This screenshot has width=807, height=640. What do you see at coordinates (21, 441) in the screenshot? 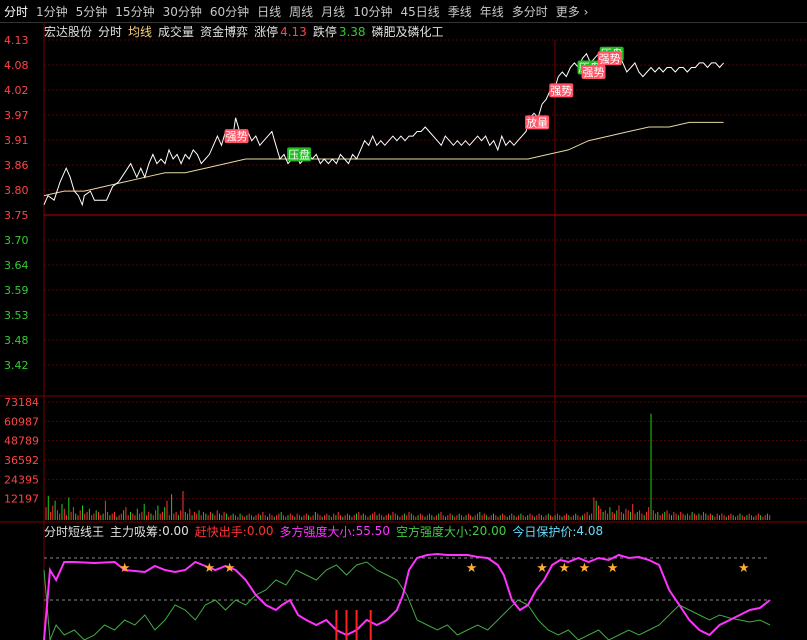
I see `volume-tick: 48789` at bounding box center [21, 441].